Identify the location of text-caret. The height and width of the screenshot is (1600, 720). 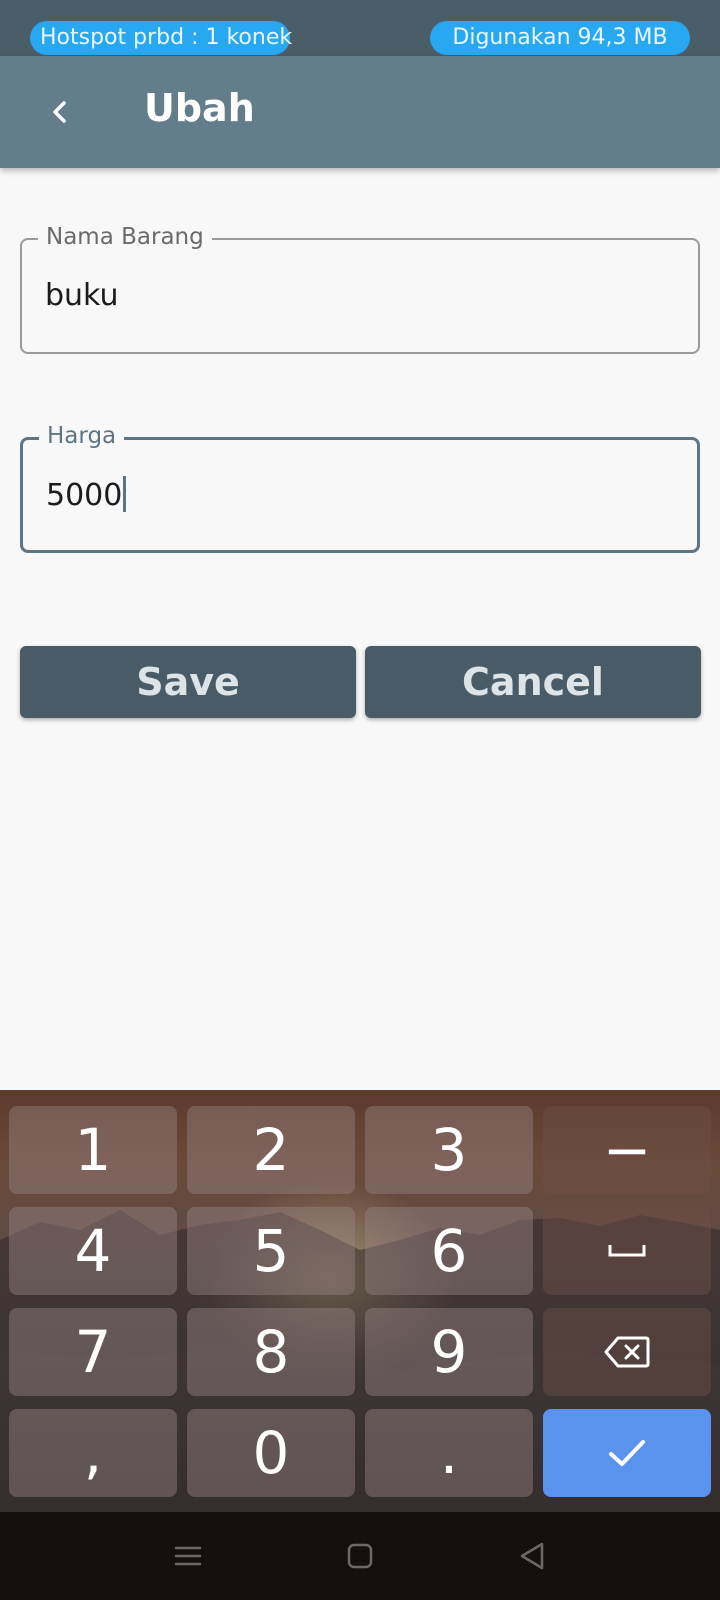
(125, 493).